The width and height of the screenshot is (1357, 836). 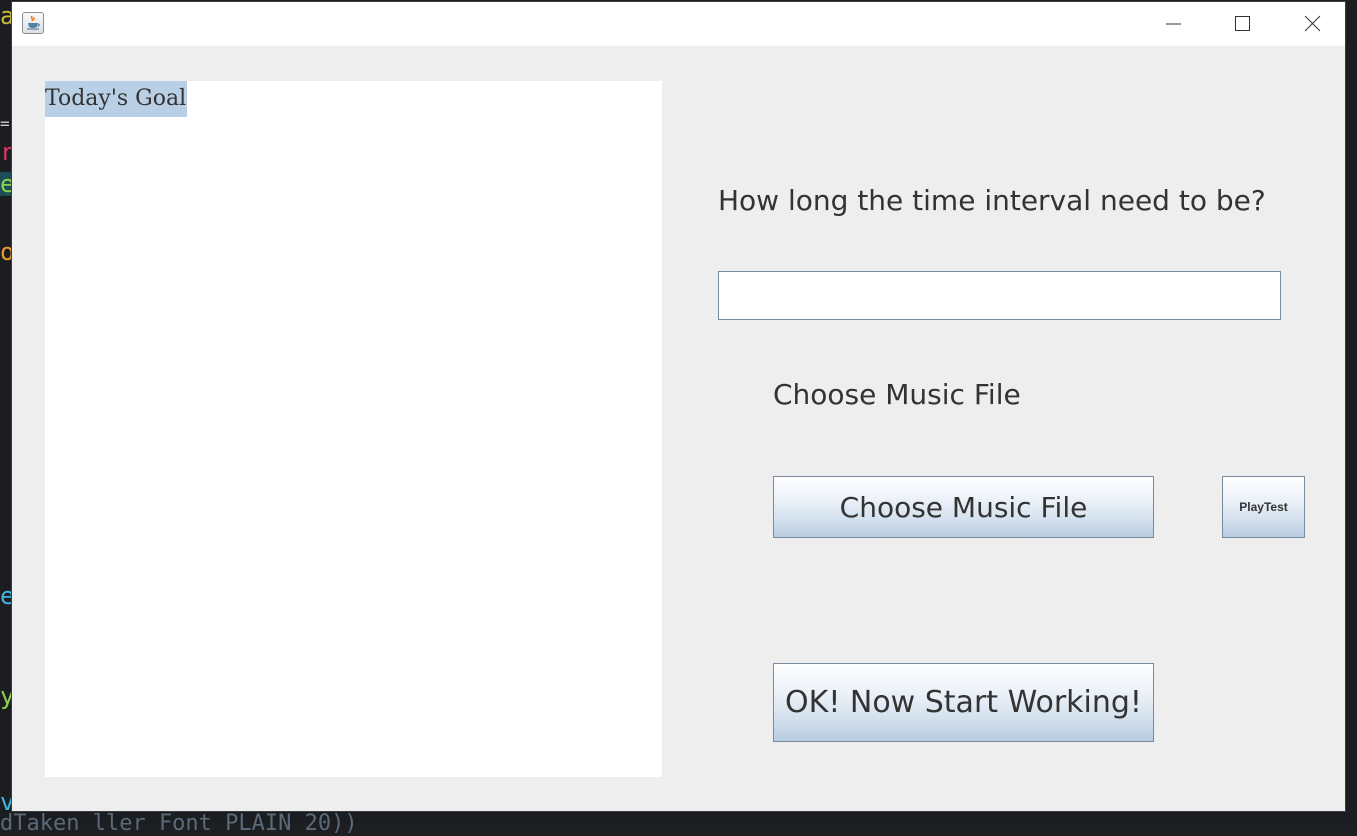 What do you see at coordinates (33, 23) in the screenshot?
I see `java-coffee-cup-icon` at bounding box center [33, 23].